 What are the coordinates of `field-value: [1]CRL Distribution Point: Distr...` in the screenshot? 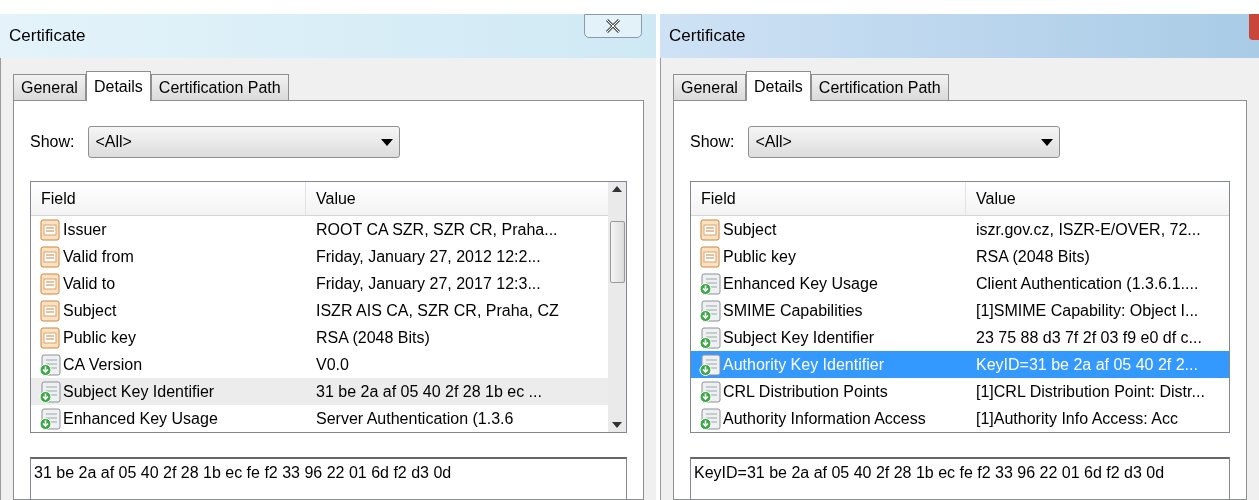 It's located at (1090, 391).